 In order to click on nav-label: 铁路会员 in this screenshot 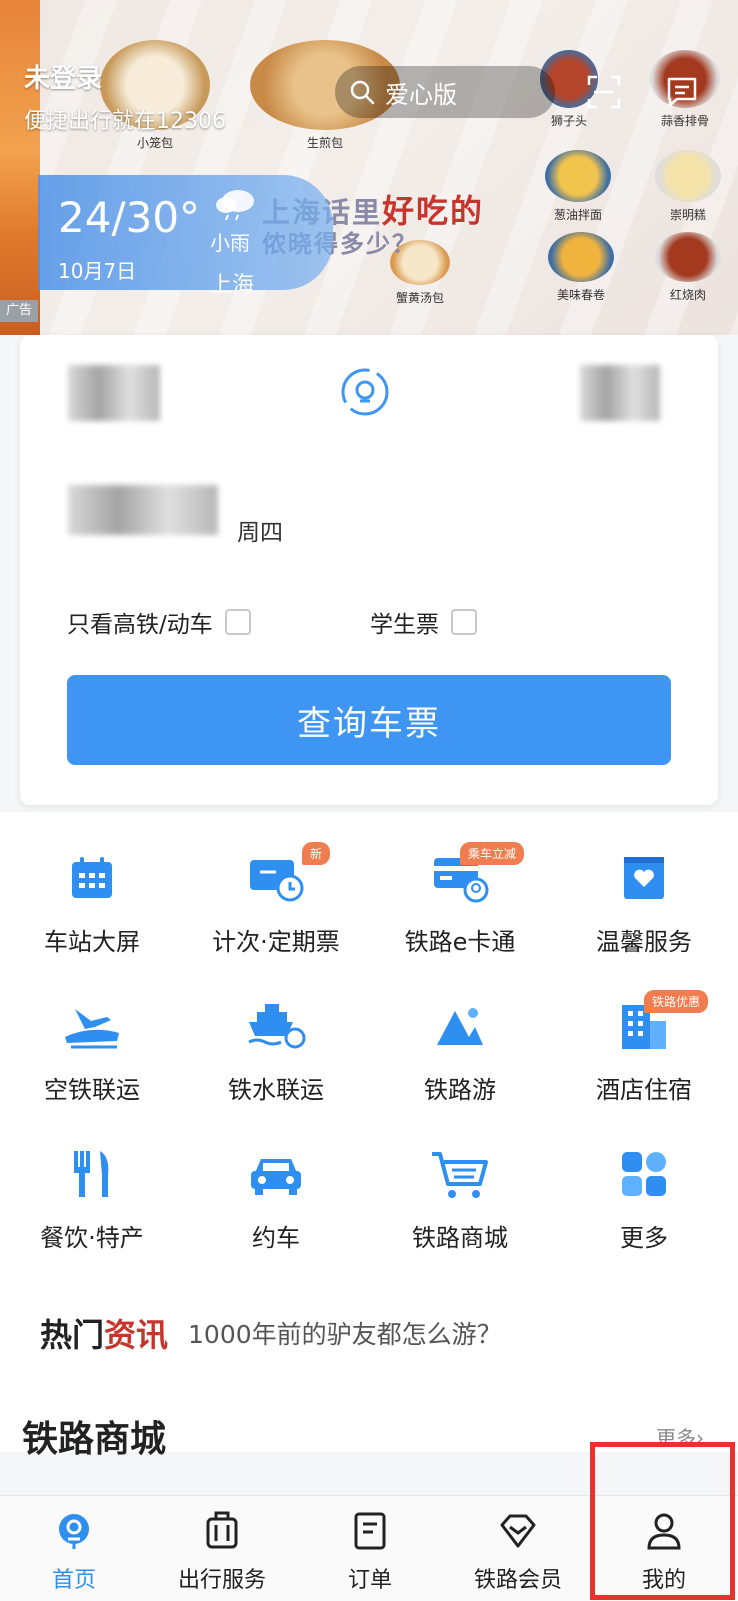, I will do `click(517, 1580)`.